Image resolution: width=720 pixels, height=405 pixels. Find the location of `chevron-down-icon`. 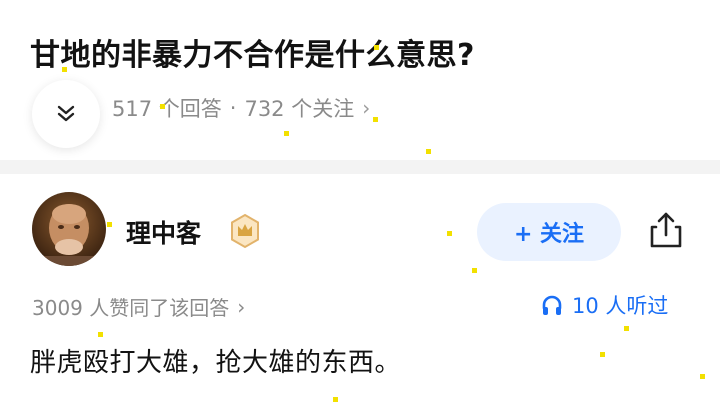

chevron-down-icon is located at coordinates (66, 113).